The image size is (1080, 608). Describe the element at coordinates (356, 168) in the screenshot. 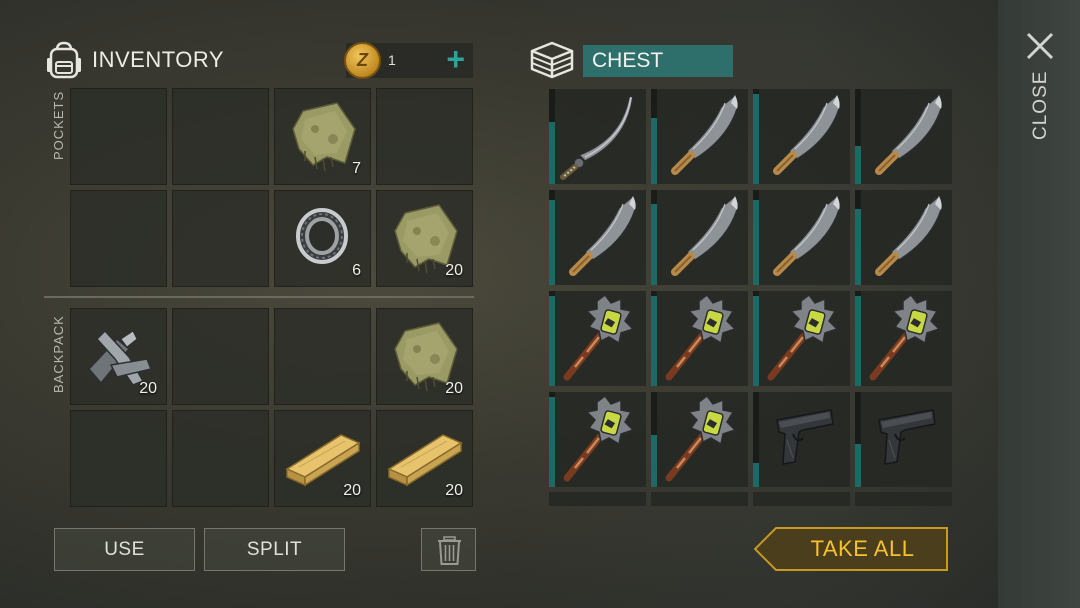

I see `item-quantity: 7` at that location.